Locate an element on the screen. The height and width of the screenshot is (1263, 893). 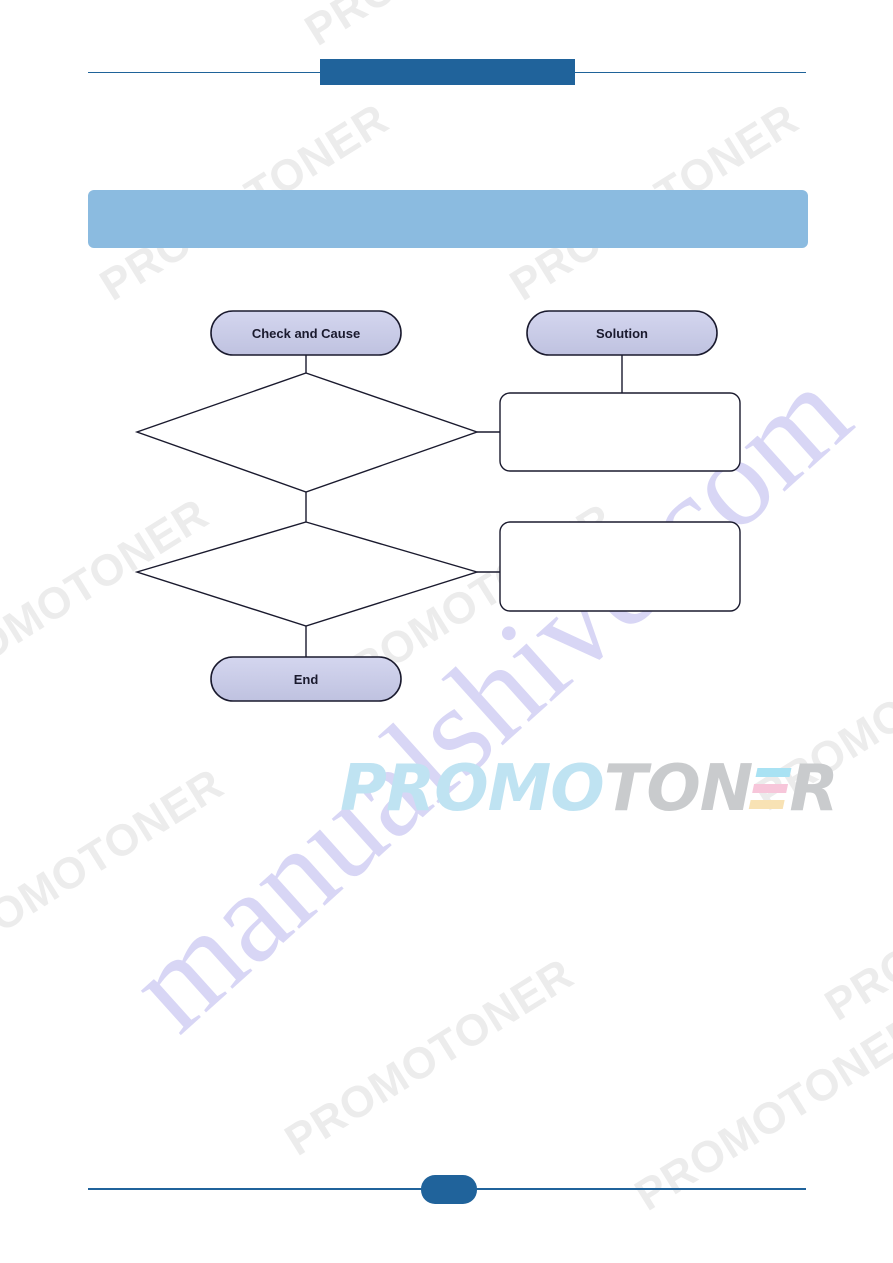
logo-text-ton: TON is located at coordinates (678, 789).